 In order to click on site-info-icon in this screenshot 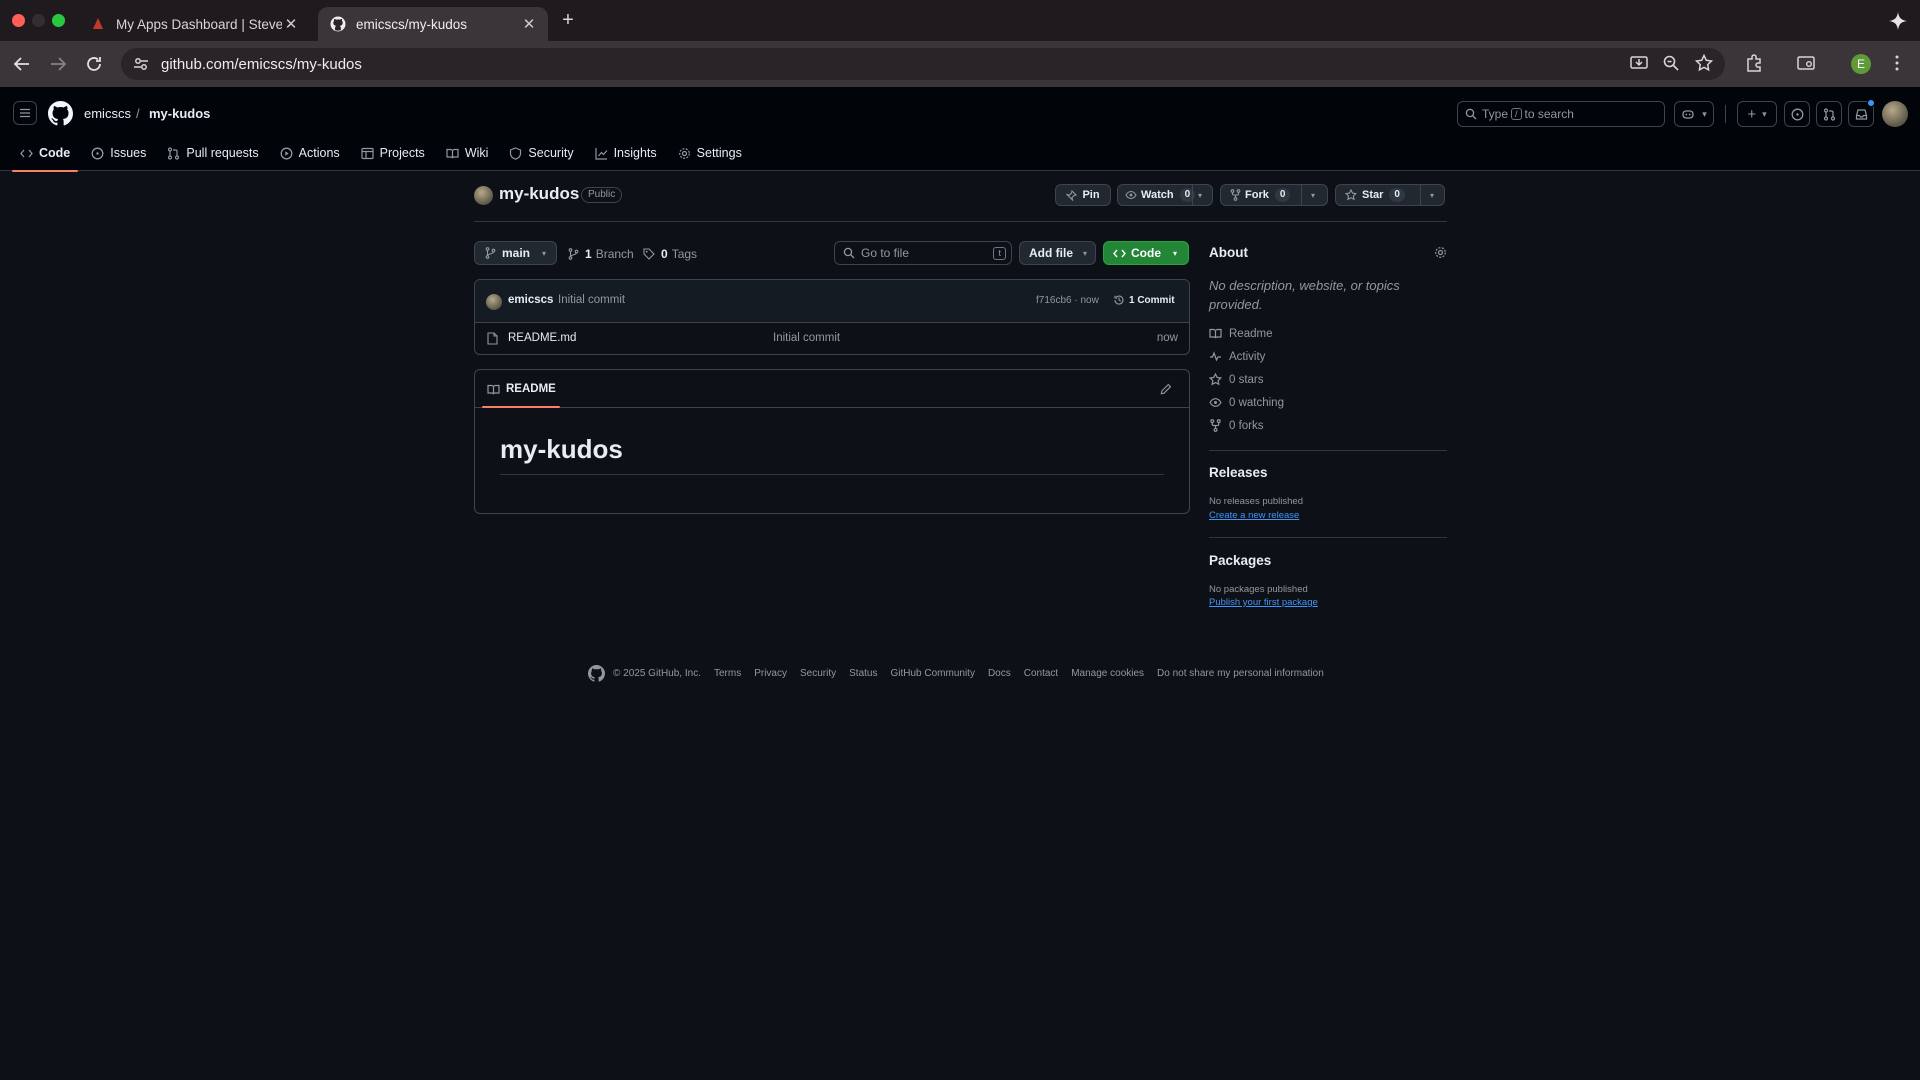, I will do `click(141, 64)`.